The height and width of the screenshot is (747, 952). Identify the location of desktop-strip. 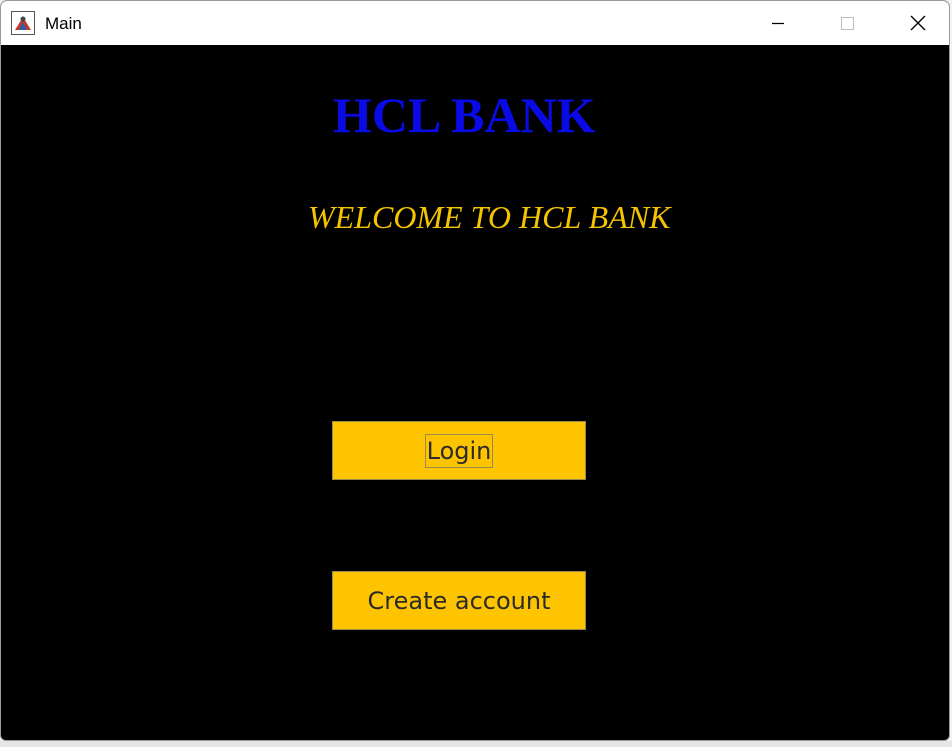
(476, 744).